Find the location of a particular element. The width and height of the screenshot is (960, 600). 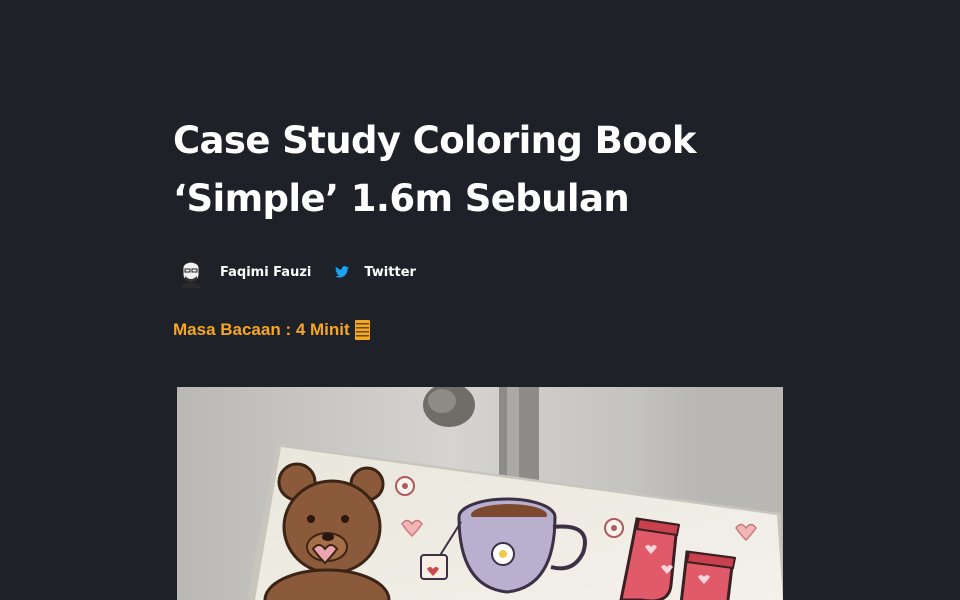

reading-time-text: Masa Bacaan : 4 Minit is located at coordinates (261, 329).